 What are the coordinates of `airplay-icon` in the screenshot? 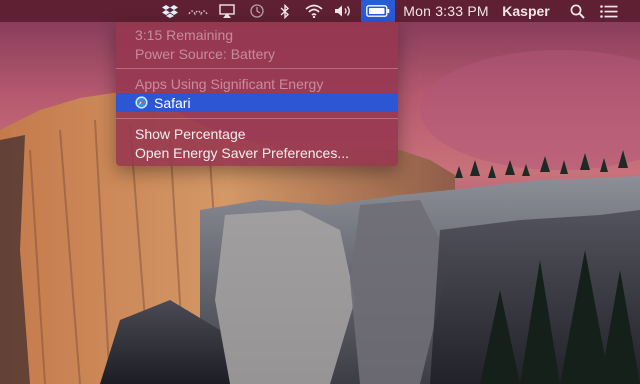 It's located at (227, 11).